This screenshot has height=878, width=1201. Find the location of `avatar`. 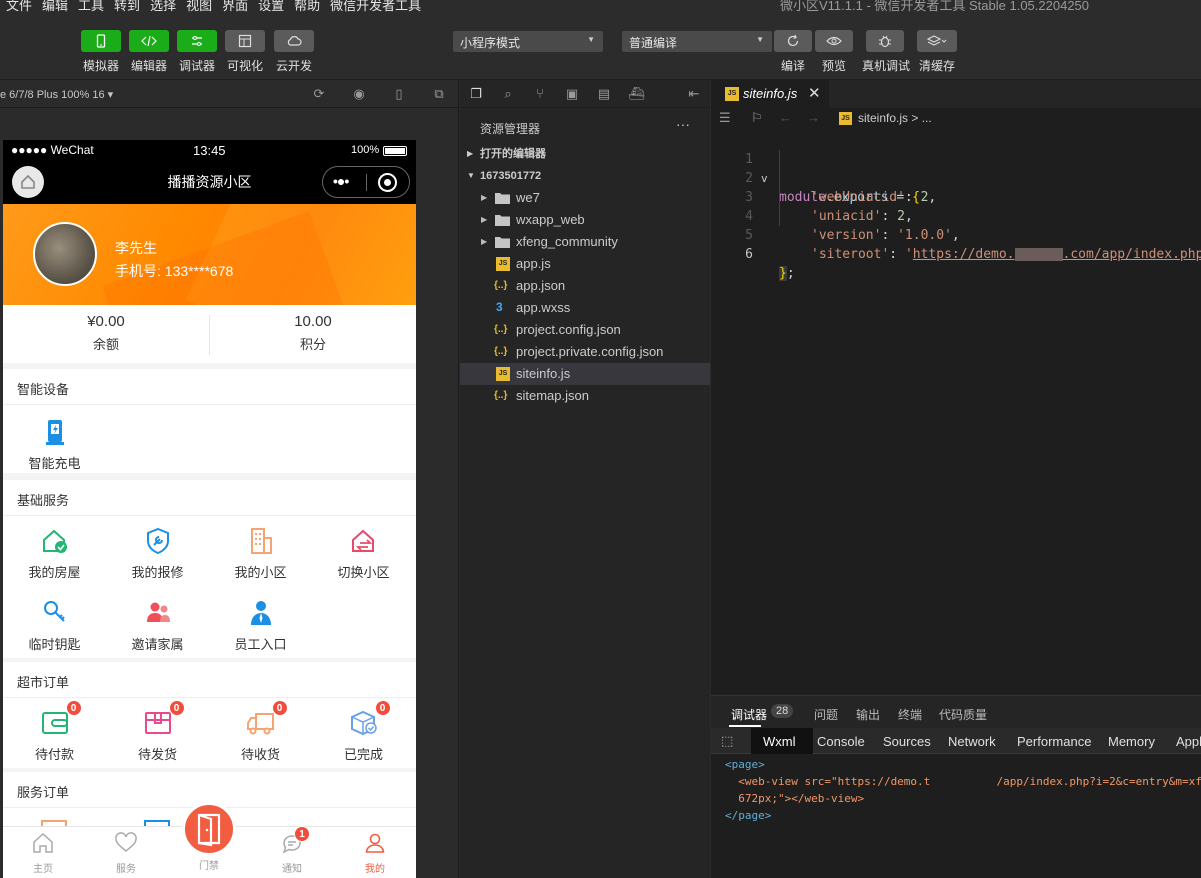

avatar is located at coordinates (65, 254).